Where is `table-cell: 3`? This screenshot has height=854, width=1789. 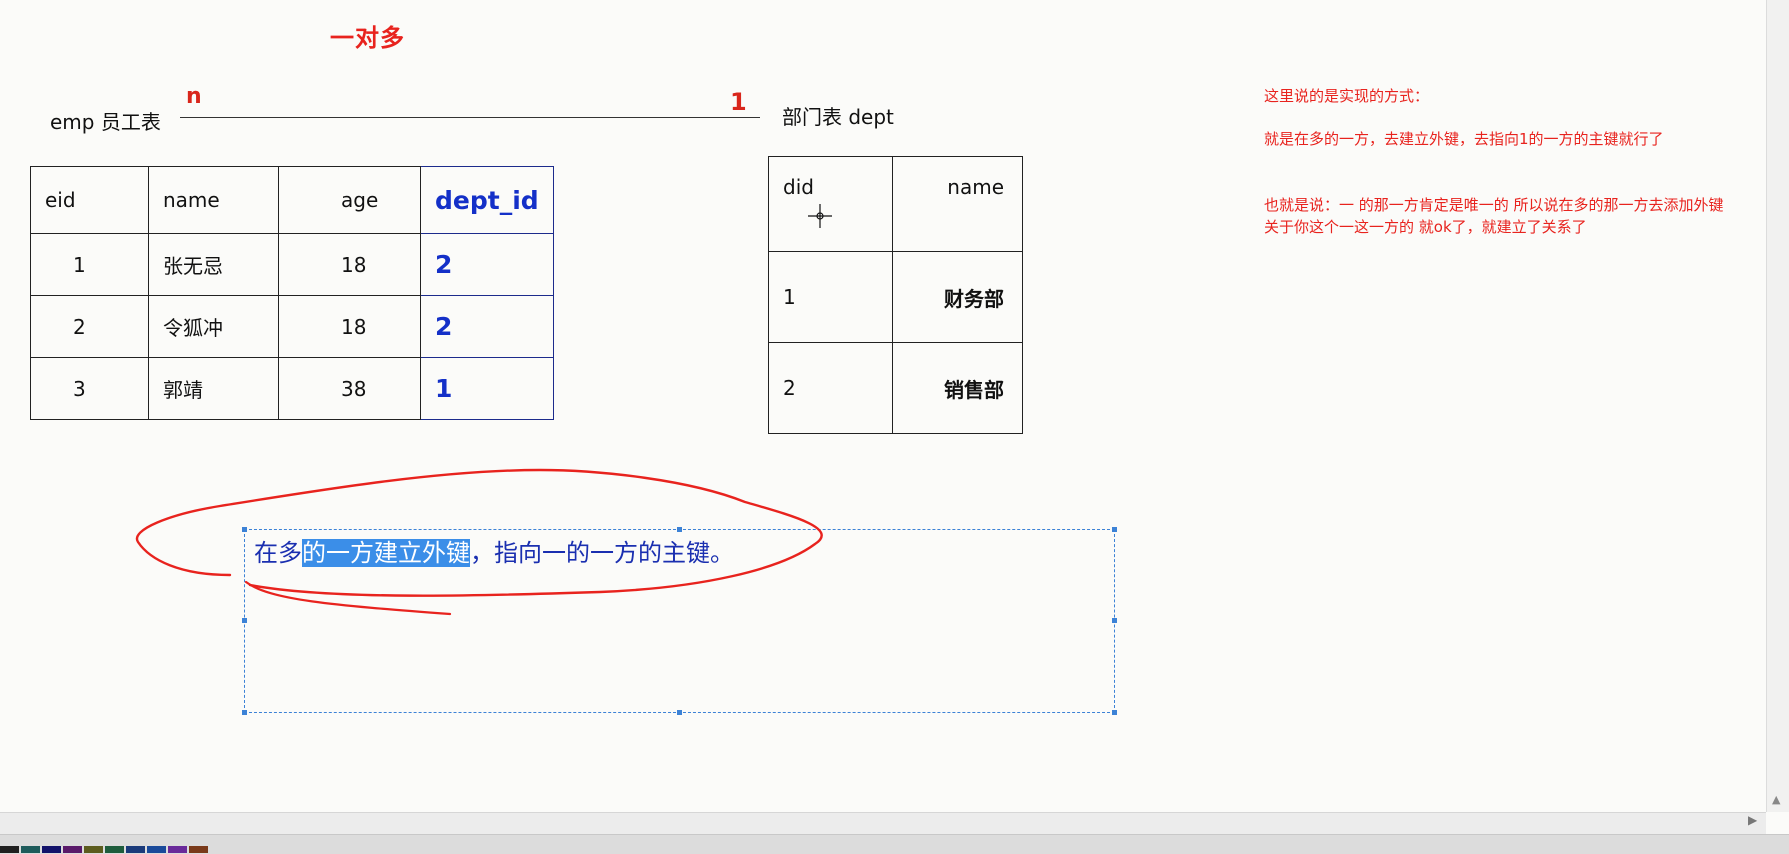
table-cell: 3 is located at coordinates (89, 388).